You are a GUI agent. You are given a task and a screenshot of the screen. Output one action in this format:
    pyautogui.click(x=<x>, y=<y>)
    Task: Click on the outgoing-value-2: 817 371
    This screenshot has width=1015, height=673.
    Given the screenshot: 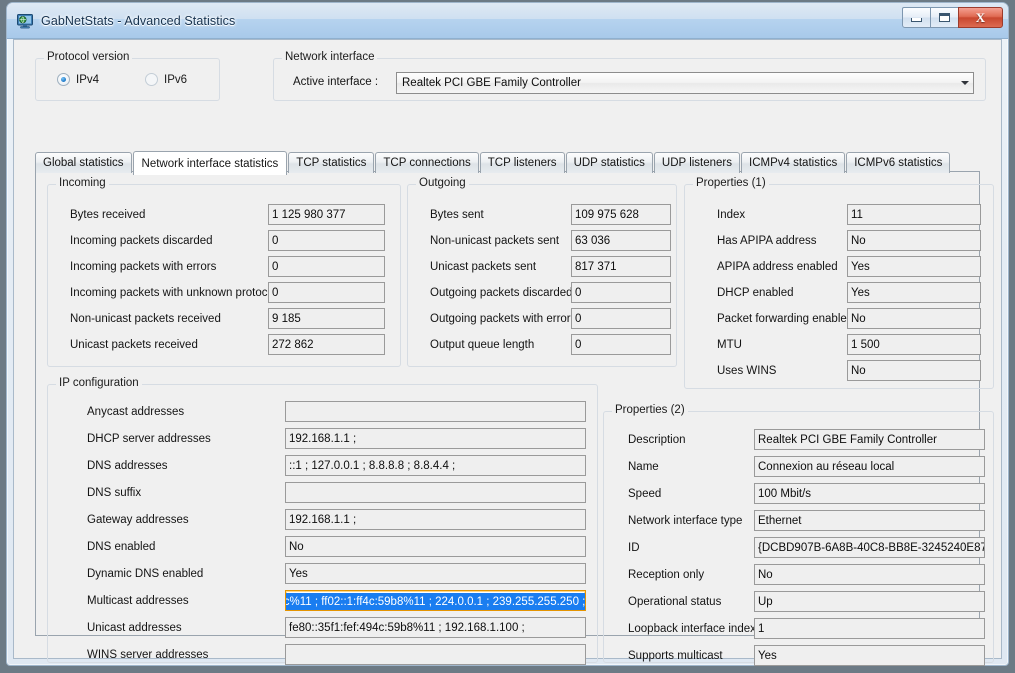 What is the action you would take?
    pyautogui.click(x=621, y=266)
    